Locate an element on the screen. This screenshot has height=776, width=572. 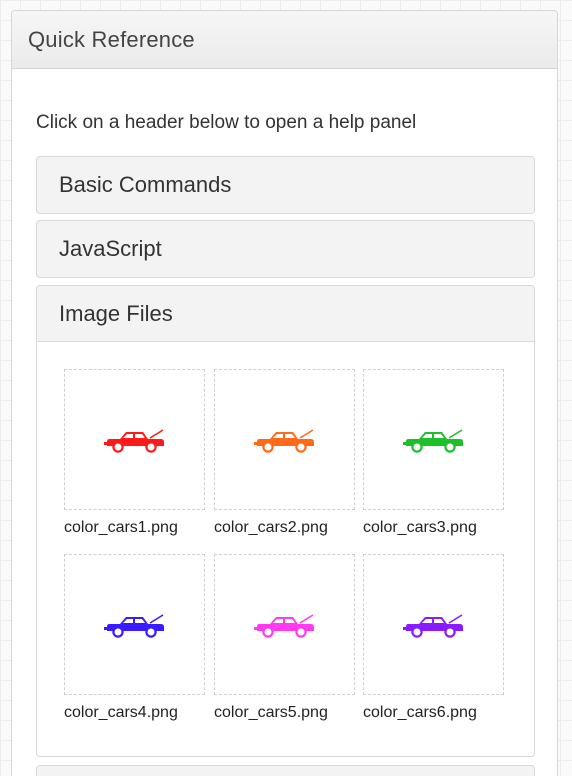
image-file-item: color_cars5.png is located at coordinates (284, 638).